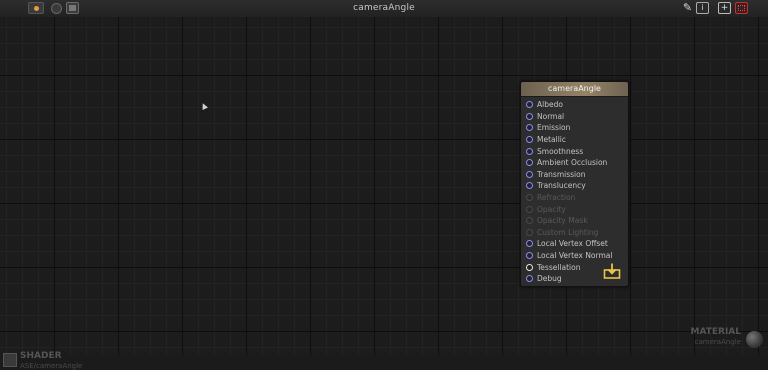 Image resolution: width=768 pixels, height=370 pixels. I want to click on port-label: Local Vertex Normal, so click(575, 256).